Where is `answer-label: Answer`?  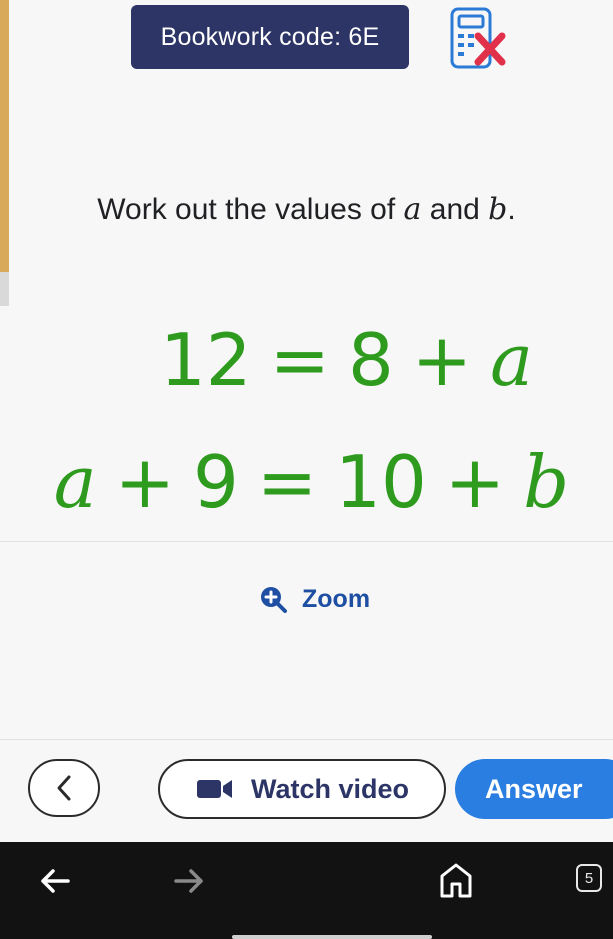
answer-label: Answer is located at coordinates (534, 788).